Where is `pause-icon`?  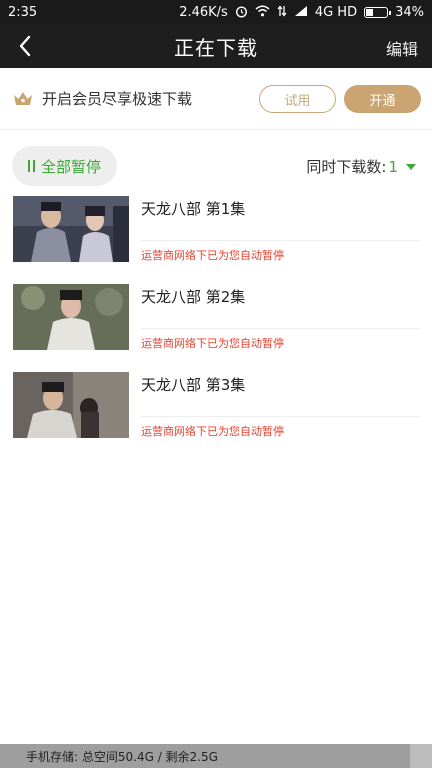 pause-icon is located at coordinates (31, 166).